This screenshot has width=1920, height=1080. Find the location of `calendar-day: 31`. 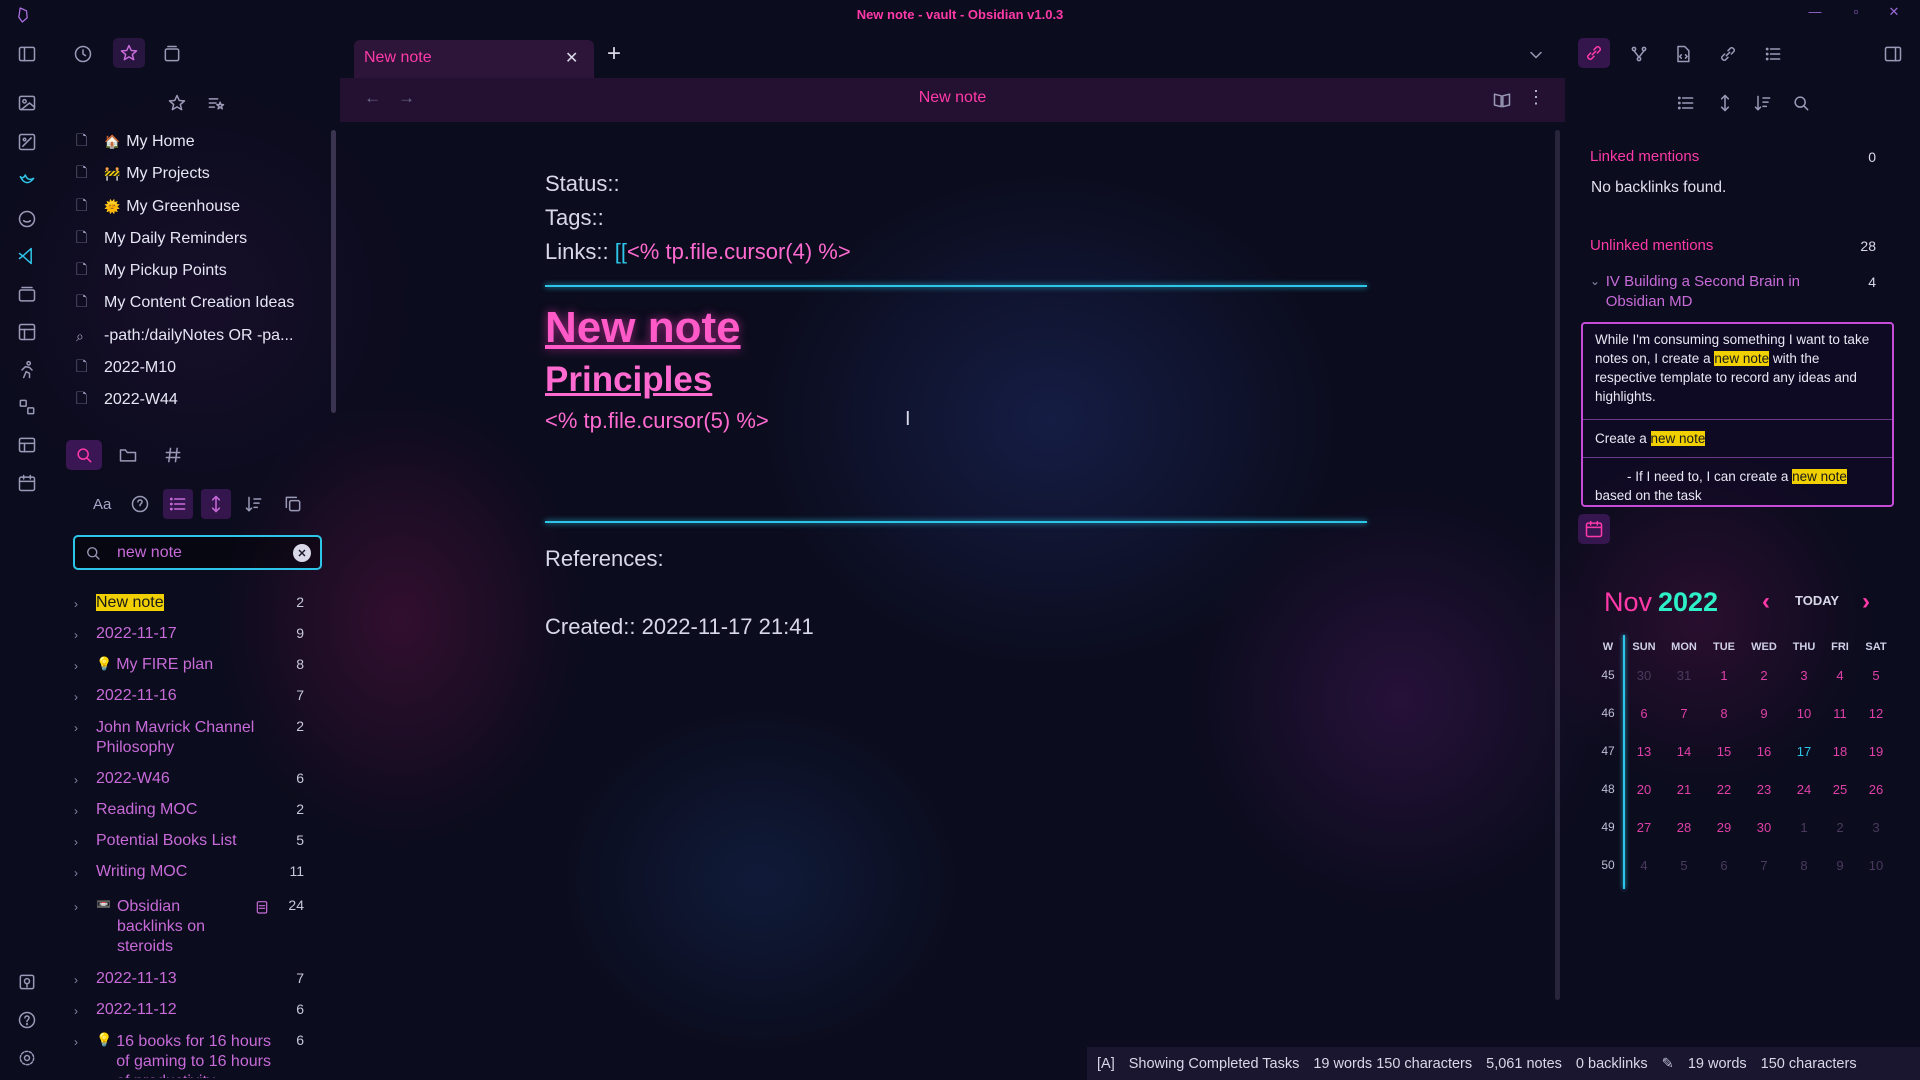

calendar-day: 31 is located at coordinates (1684, 675).